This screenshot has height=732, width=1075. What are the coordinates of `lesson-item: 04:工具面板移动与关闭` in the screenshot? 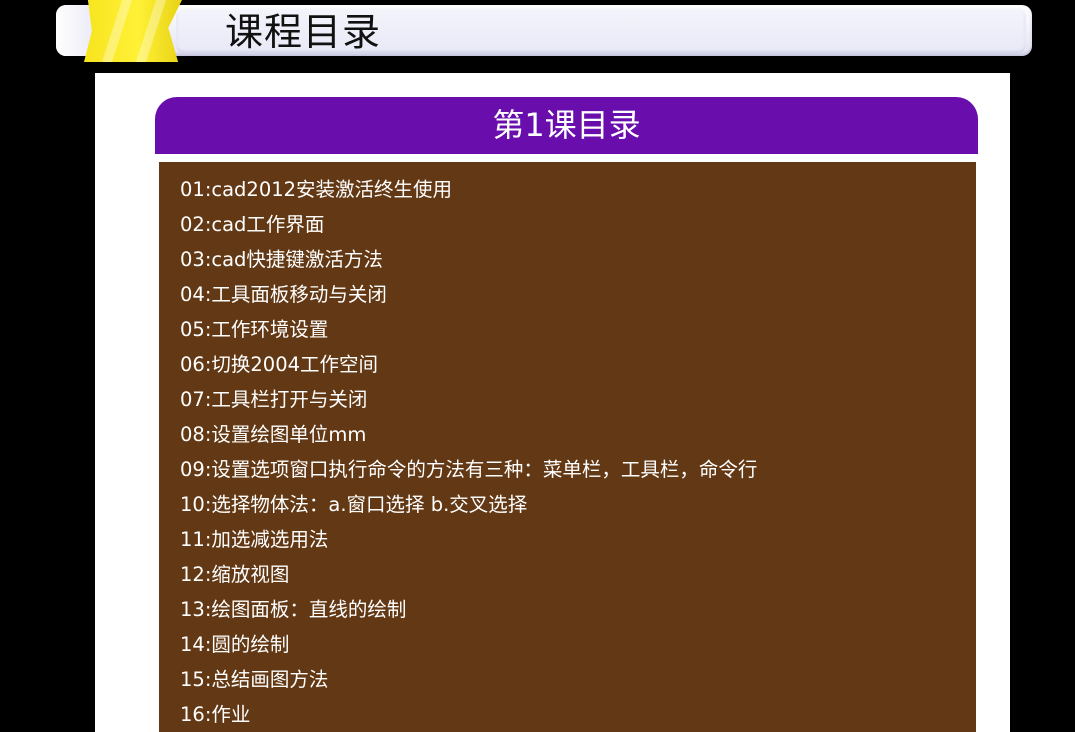 It's located at (283, 294).